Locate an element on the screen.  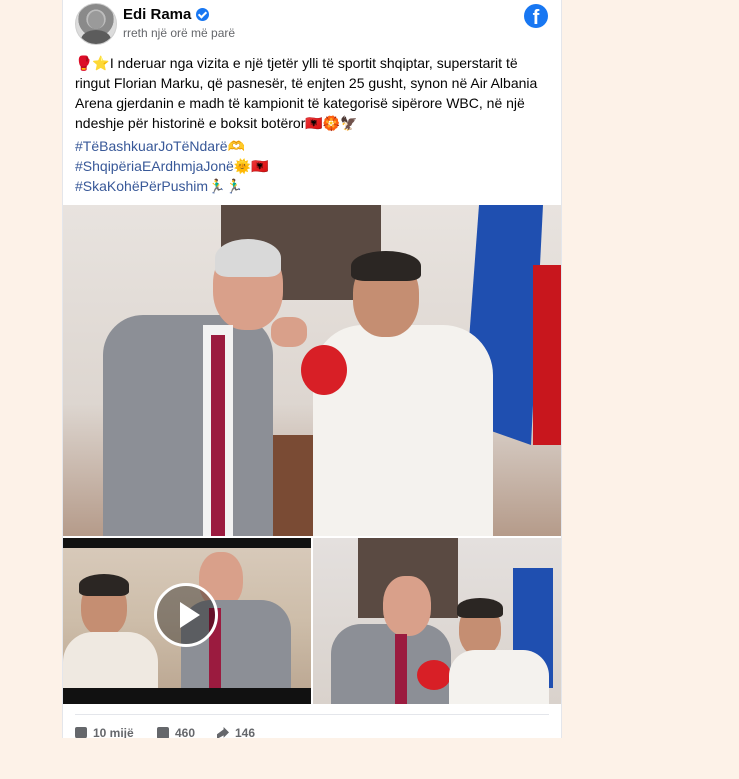
video-top-bar is located at coordinates (187, 543).